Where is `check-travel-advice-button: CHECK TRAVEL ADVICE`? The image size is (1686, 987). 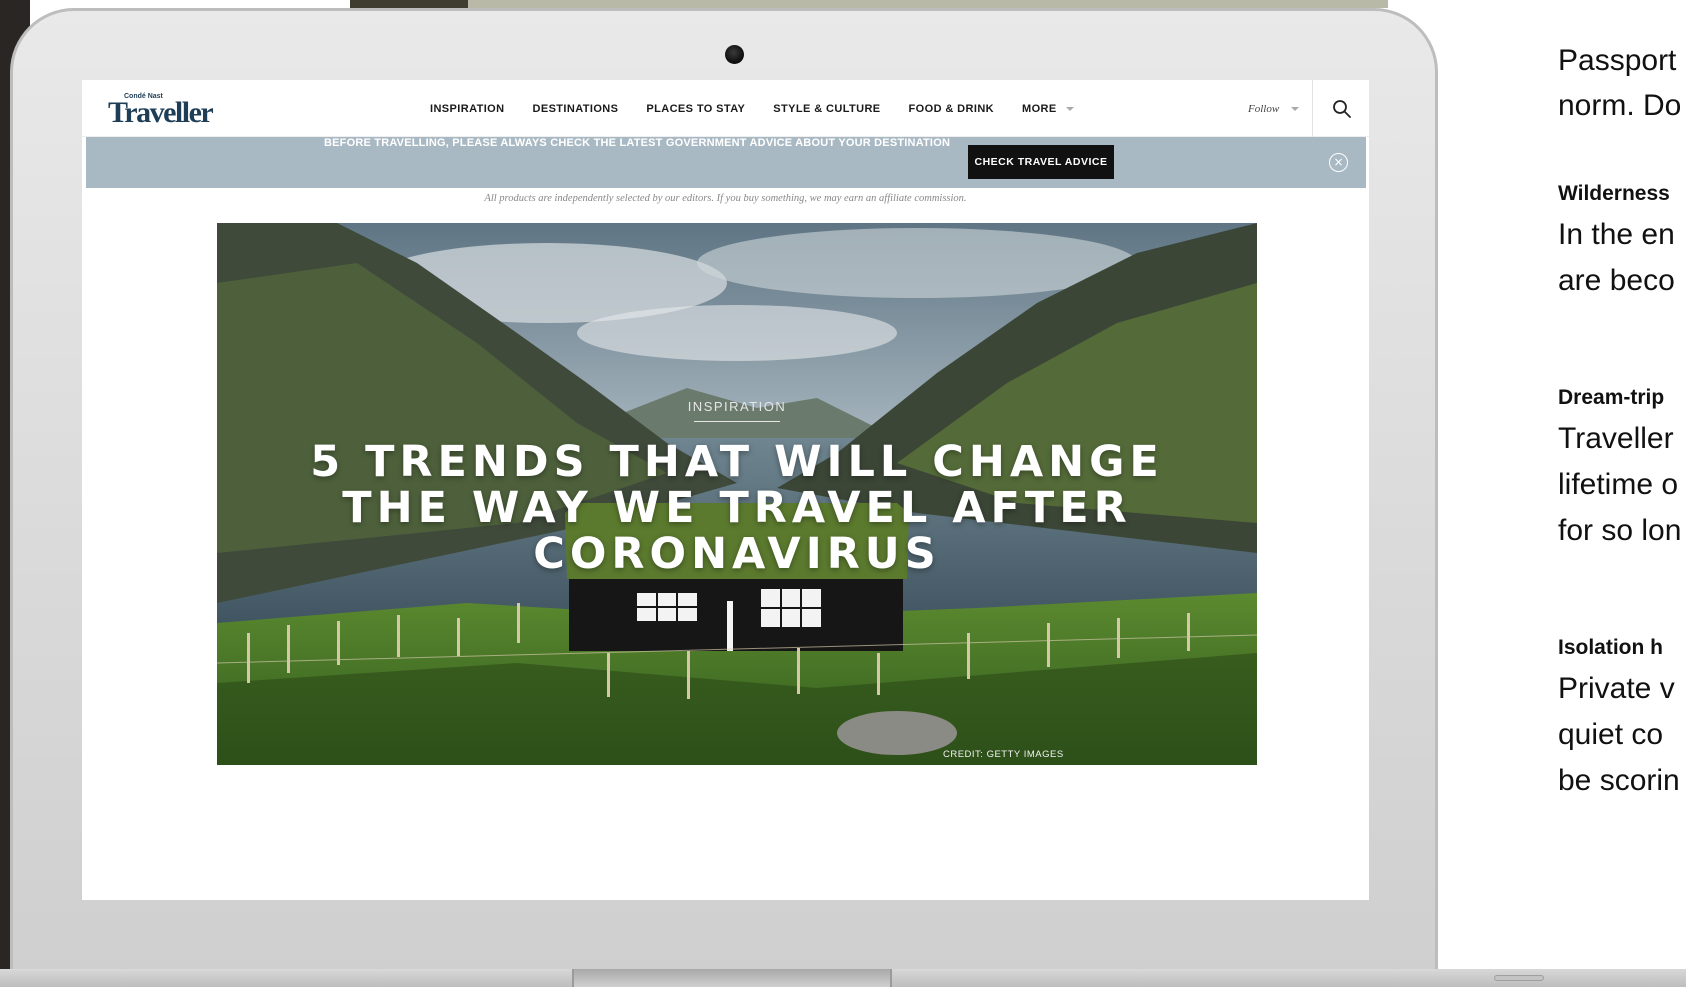 check-travel-advice-button: CHECK TRAVEL ADVICE is located at coordinates (1041, 162).